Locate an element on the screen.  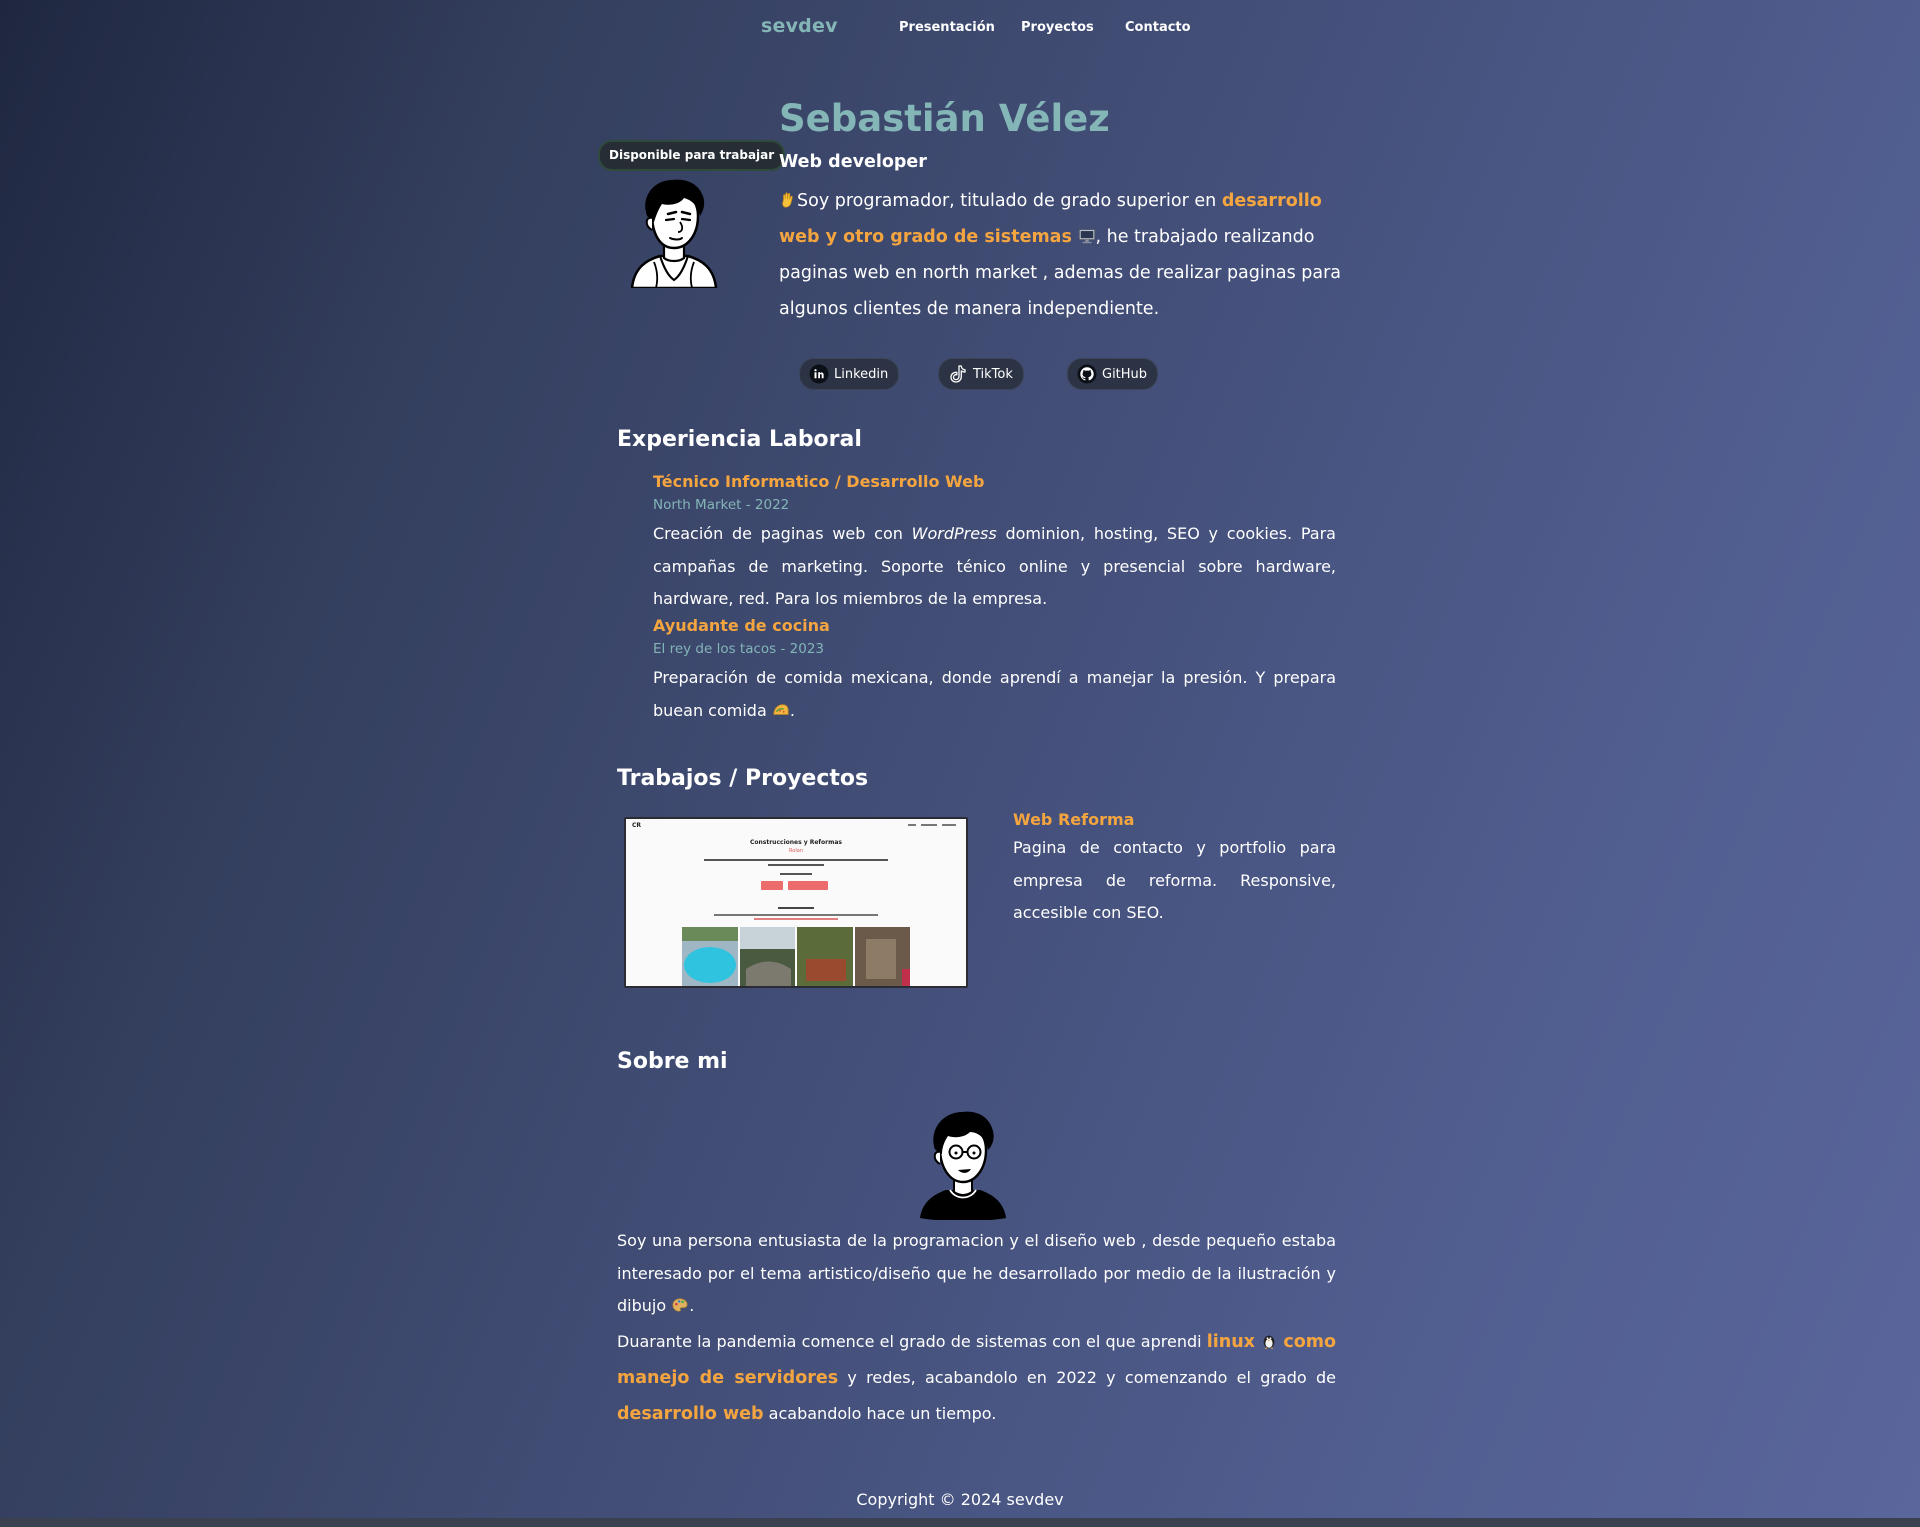
computer-icon is located at coordinates (1086, 236).